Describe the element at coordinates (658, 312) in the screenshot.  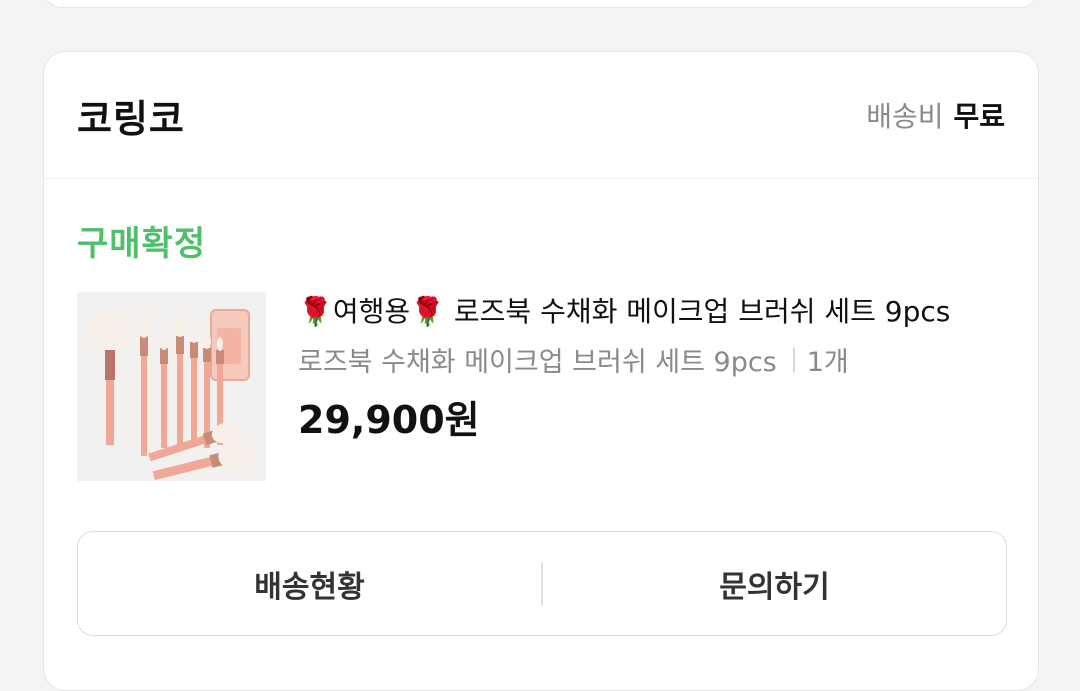
I see `product-title: 🌹여행용🌹 로즈북 수채화 메이크업 브러쉬 세트 9pcs` at that location.